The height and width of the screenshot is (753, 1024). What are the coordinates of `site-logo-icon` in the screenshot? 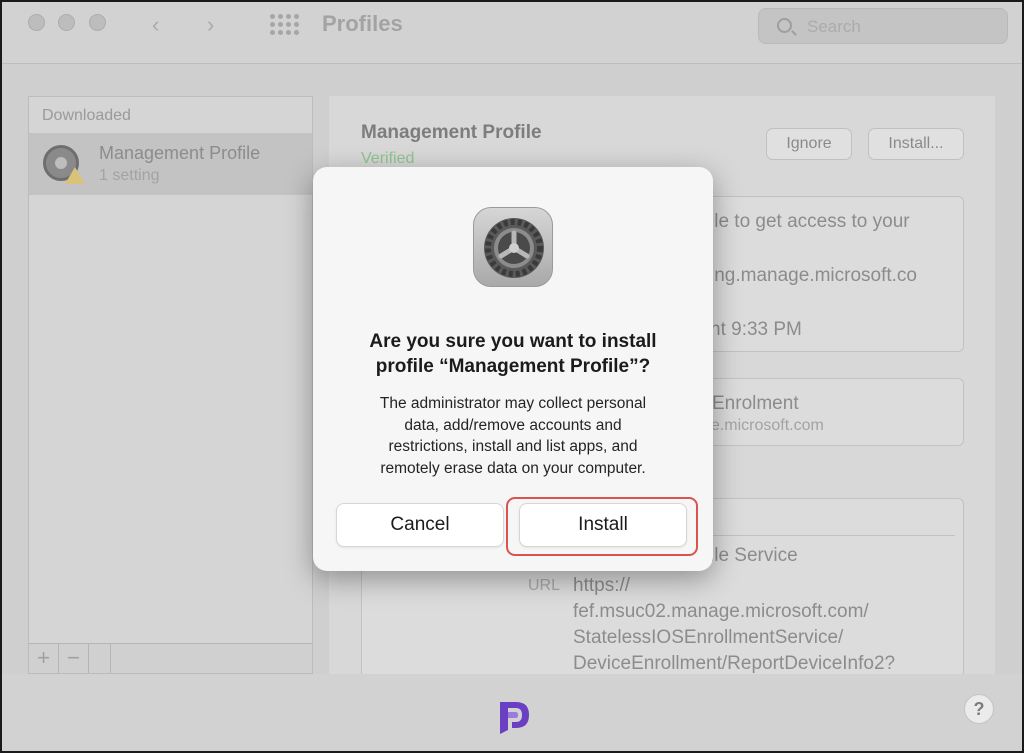 It's located at (514, 718).